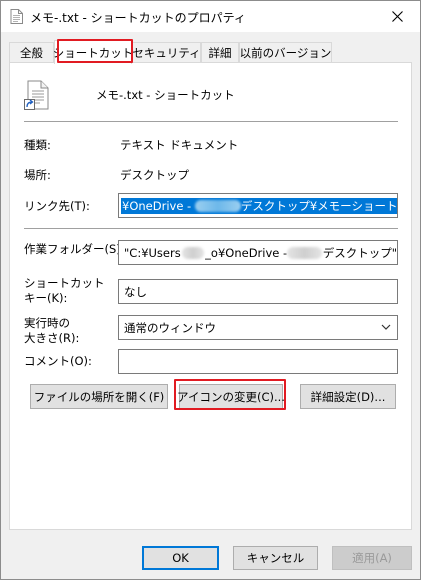 The height and width of the screenshot is (580, 421). I want to click on comment-input, so click(258, 361).